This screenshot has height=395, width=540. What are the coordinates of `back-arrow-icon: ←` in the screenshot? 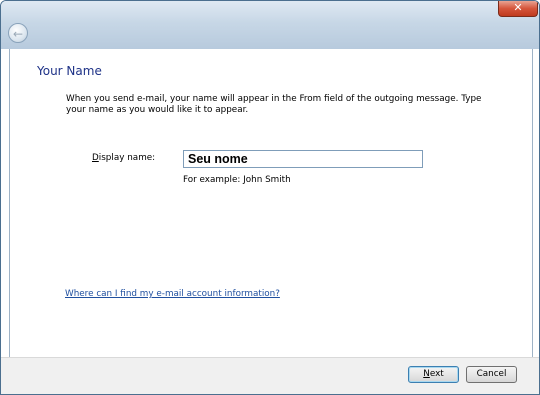 It's located at (18, 33).